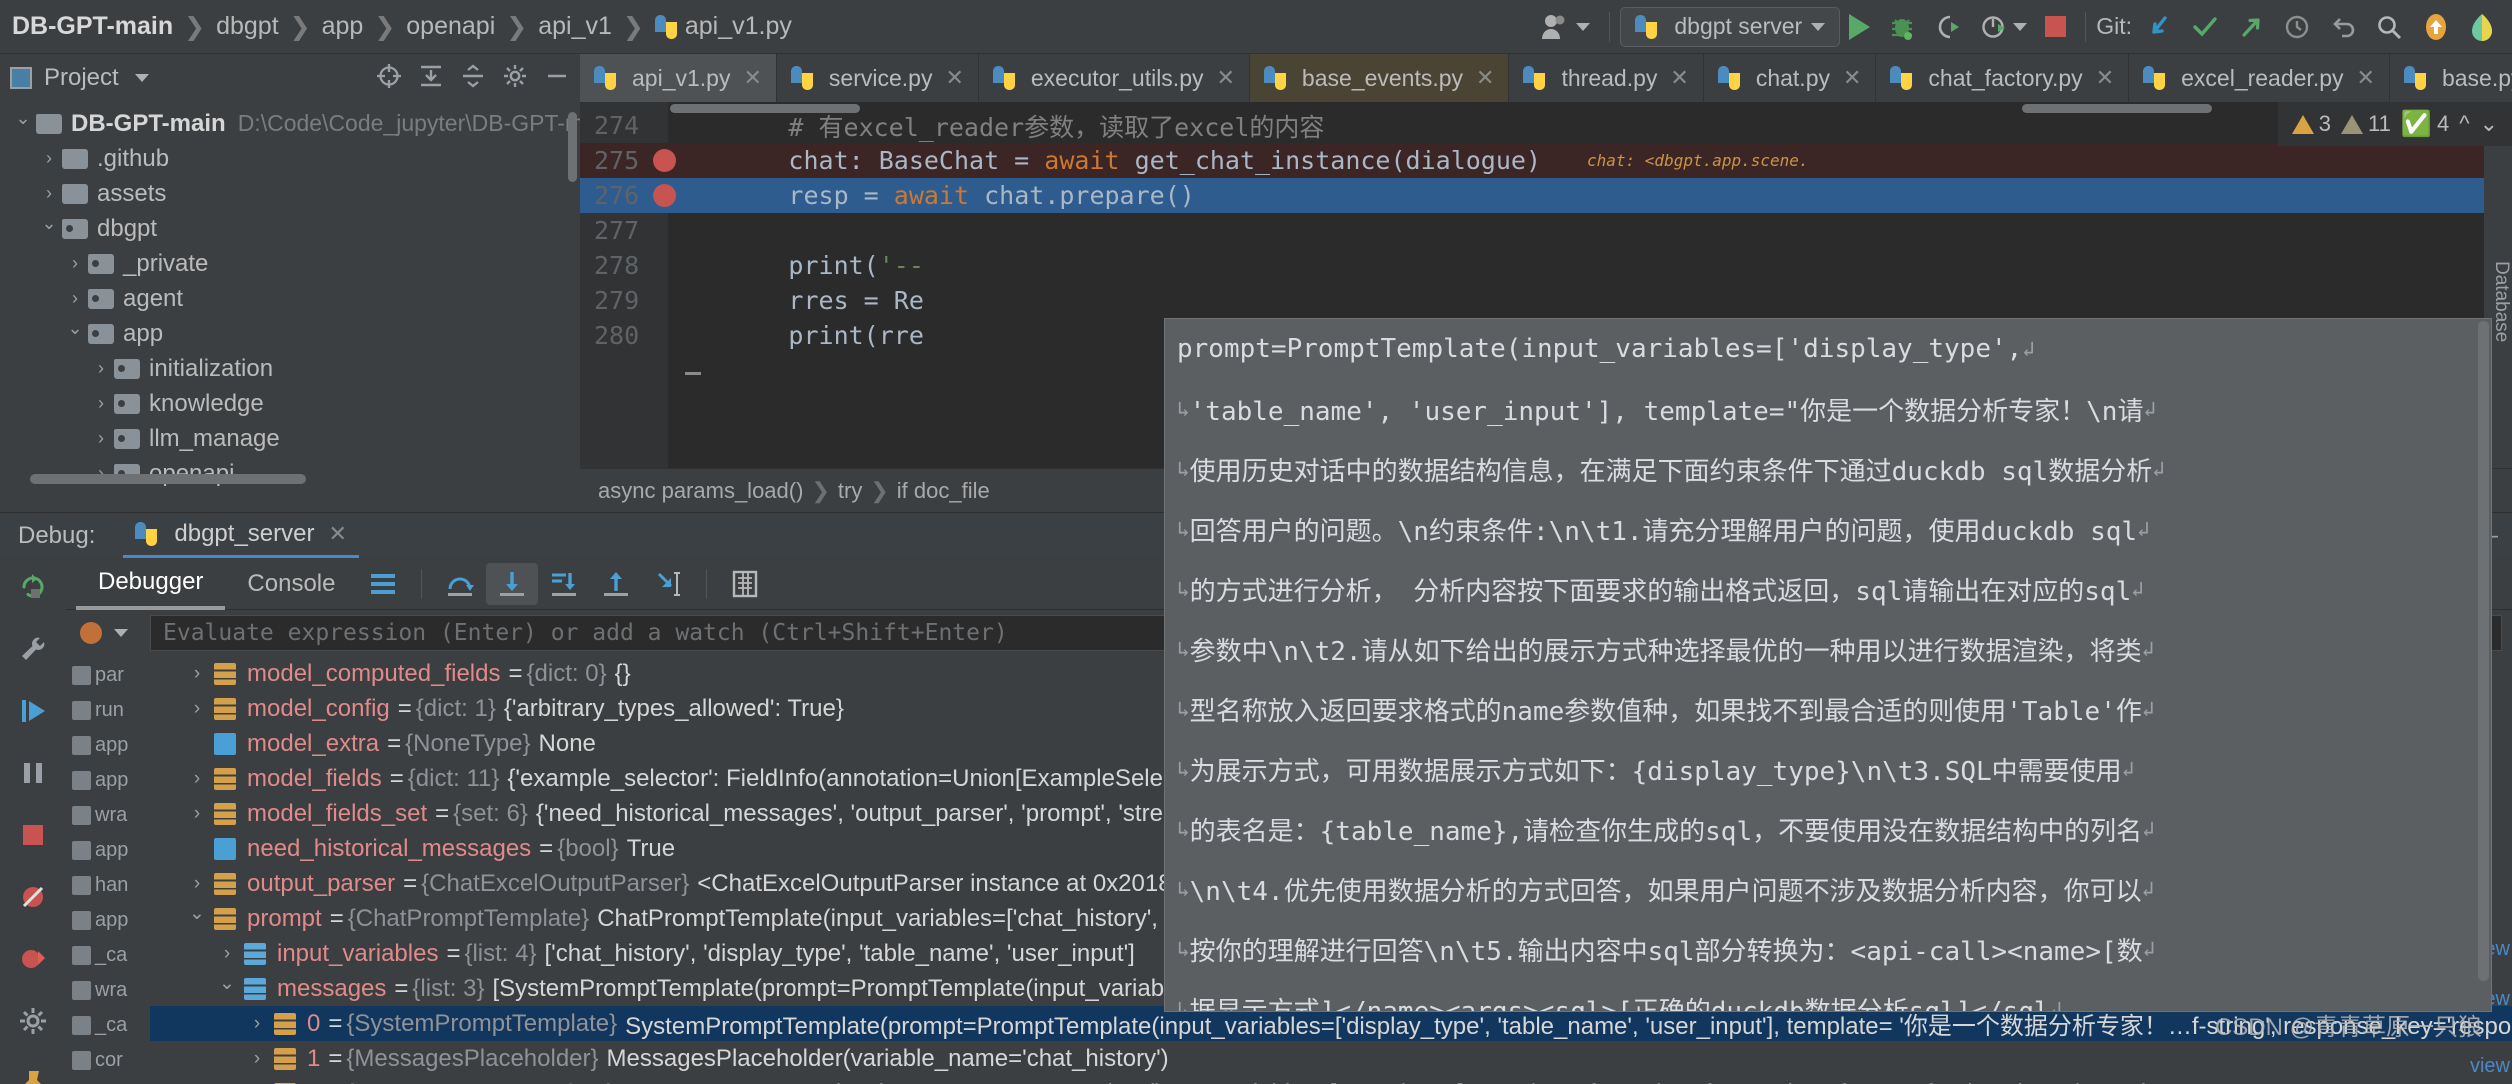 The height and width of the screenshot is (1084, 2512). Describe the element at coordinates (290, 158) in the screenshot. I see `tree-item: .github` at that location.